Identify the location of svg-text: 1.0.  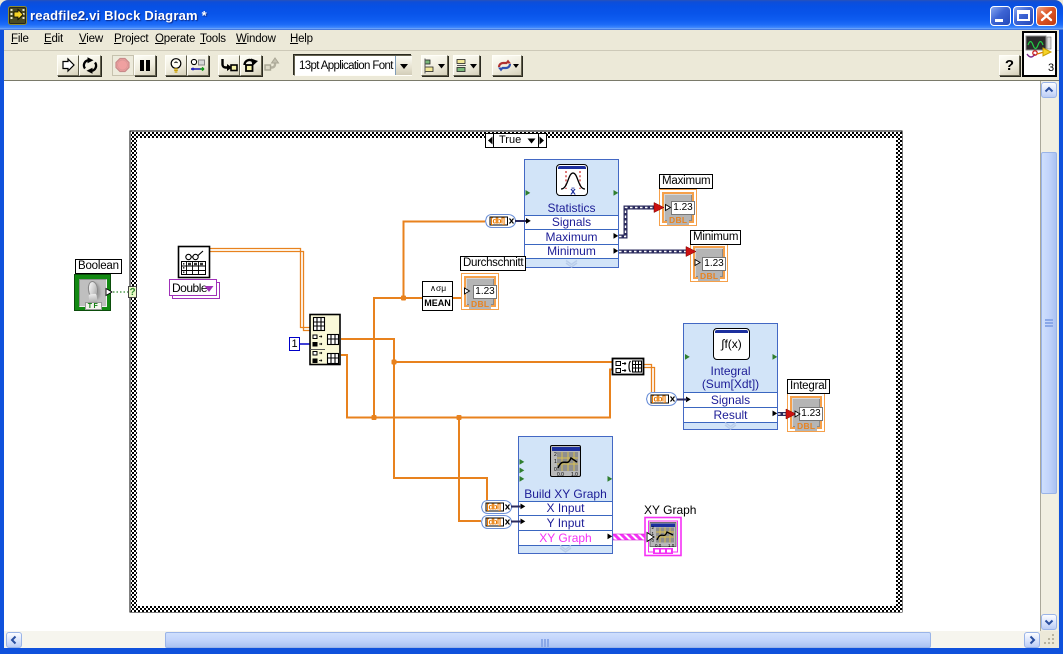
(574, 474).